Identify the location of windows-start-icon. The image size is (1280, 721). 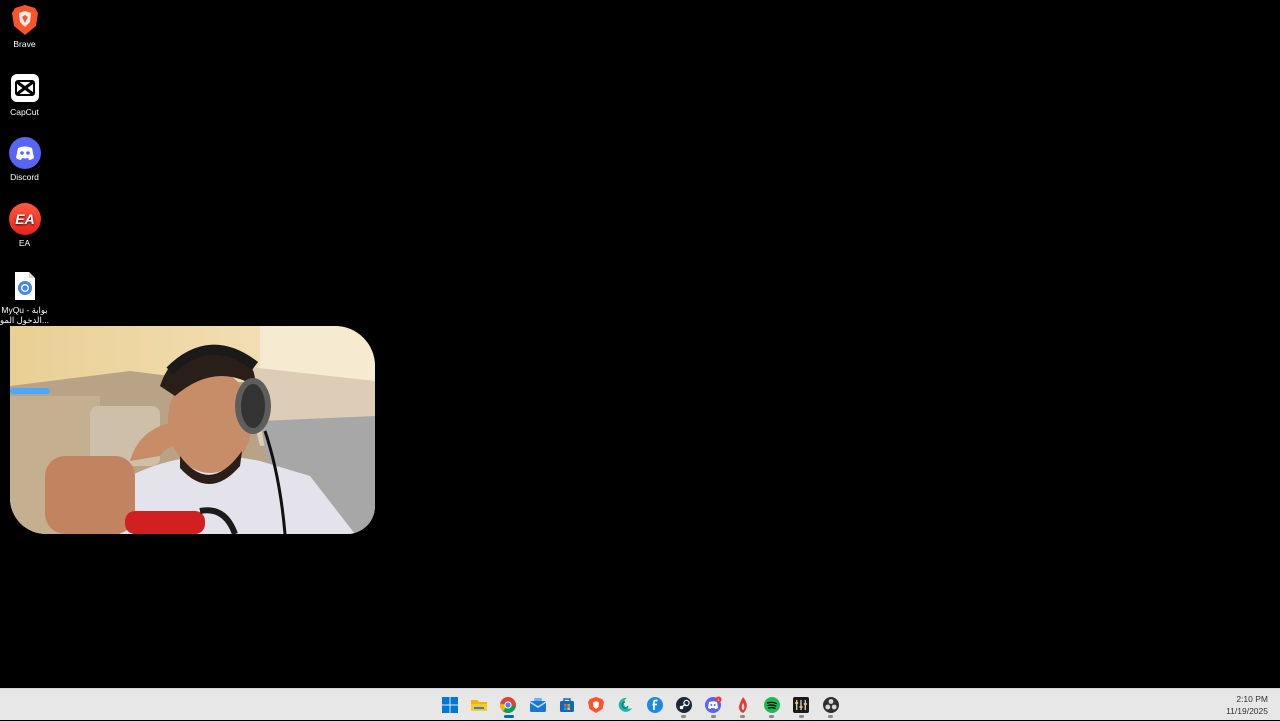
(449, 705).